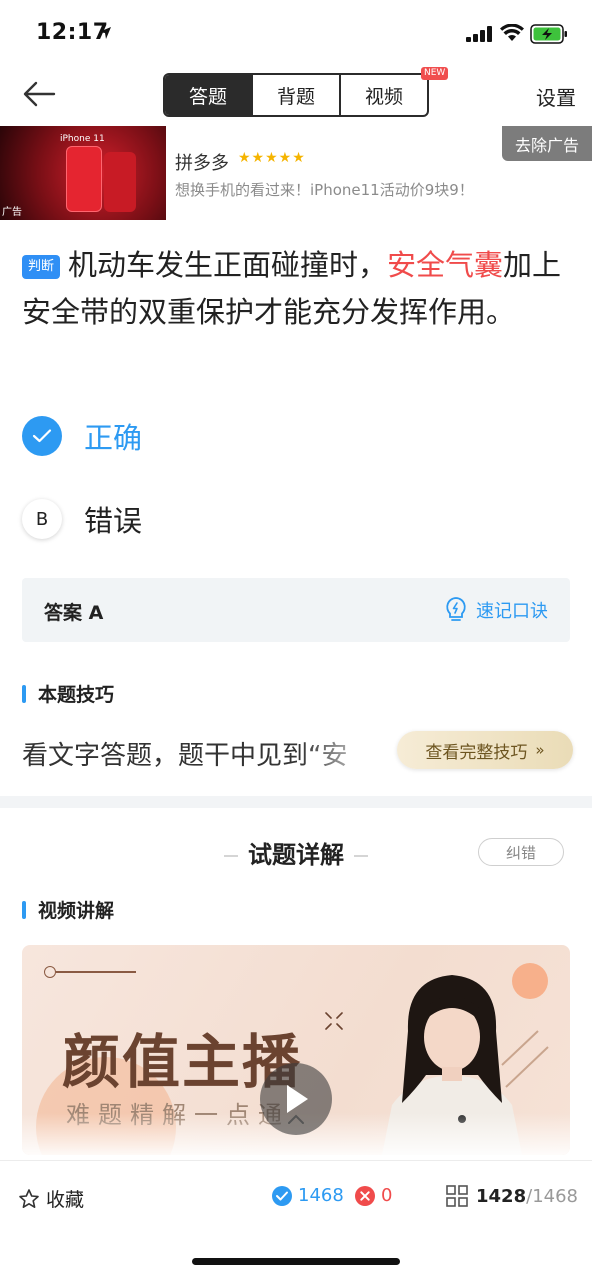  I want to click on wrong-count-value: 0, so click(387, 1195).